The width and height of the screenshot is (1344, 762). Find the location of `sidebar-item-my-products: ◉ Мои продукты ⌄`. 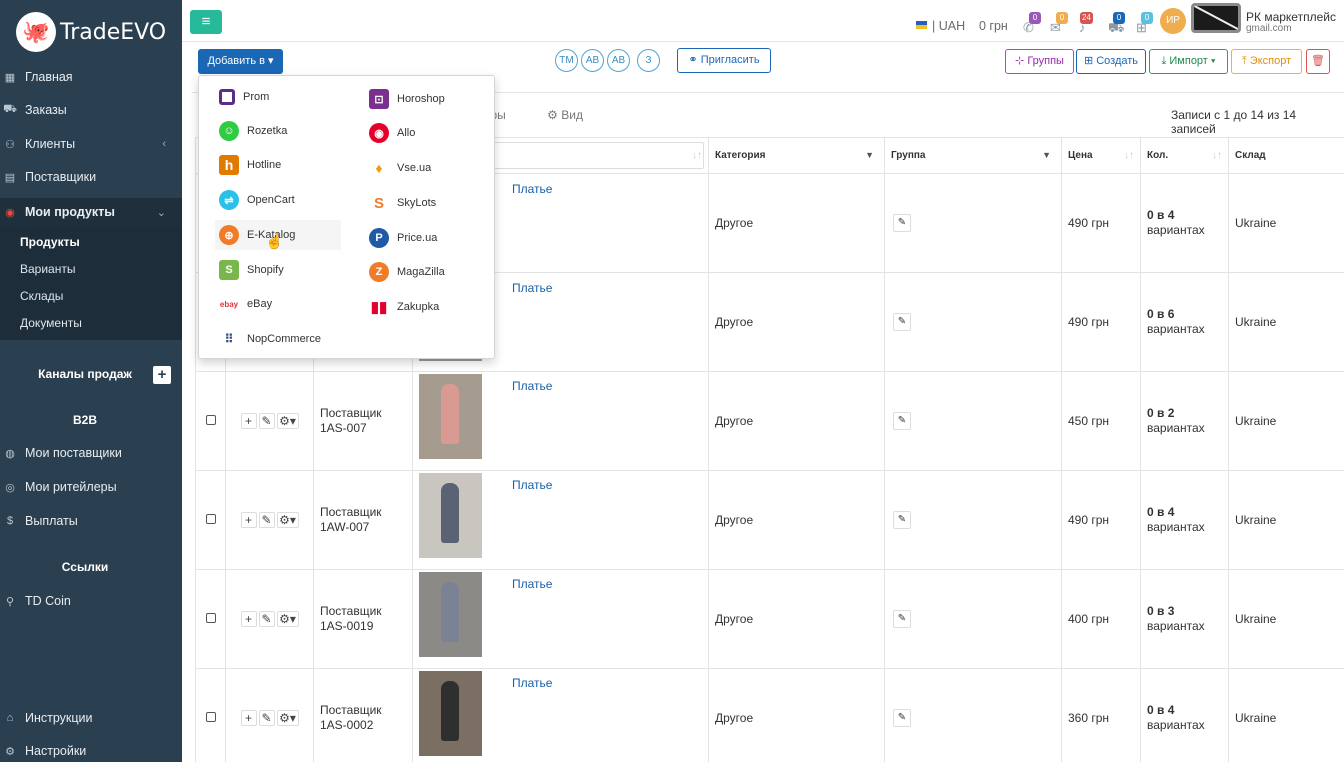

sidebar-item-my-products: ◉ Мои продукты ⌄ is located at coordinates (91, 212).